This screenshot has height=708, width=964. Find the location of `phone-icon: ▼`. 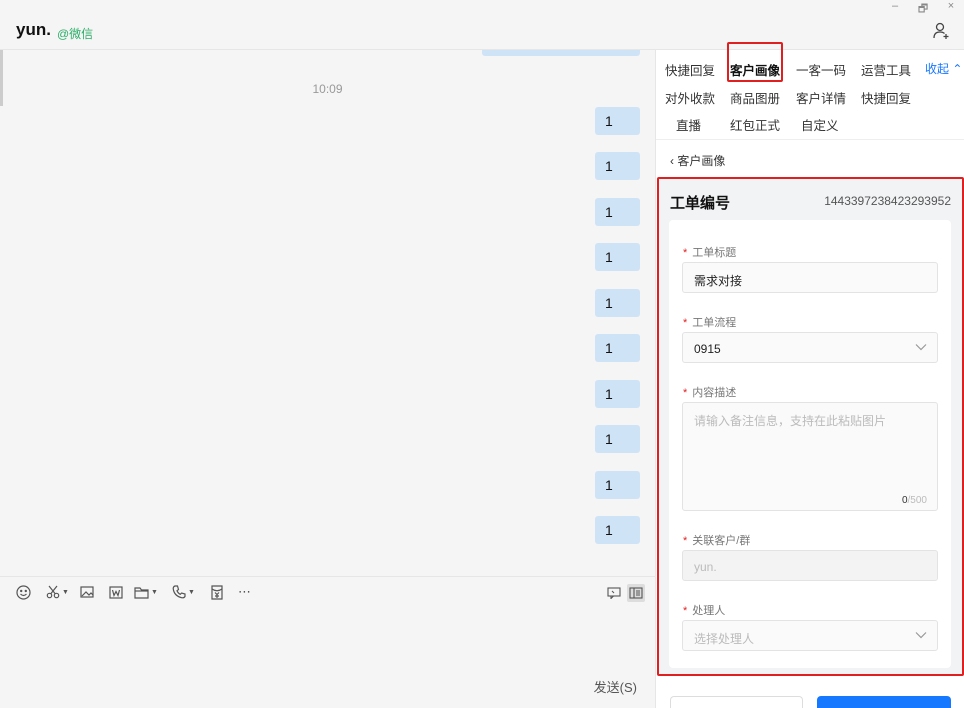

phone-icon: ▼ is located at coordinates (191, 592).